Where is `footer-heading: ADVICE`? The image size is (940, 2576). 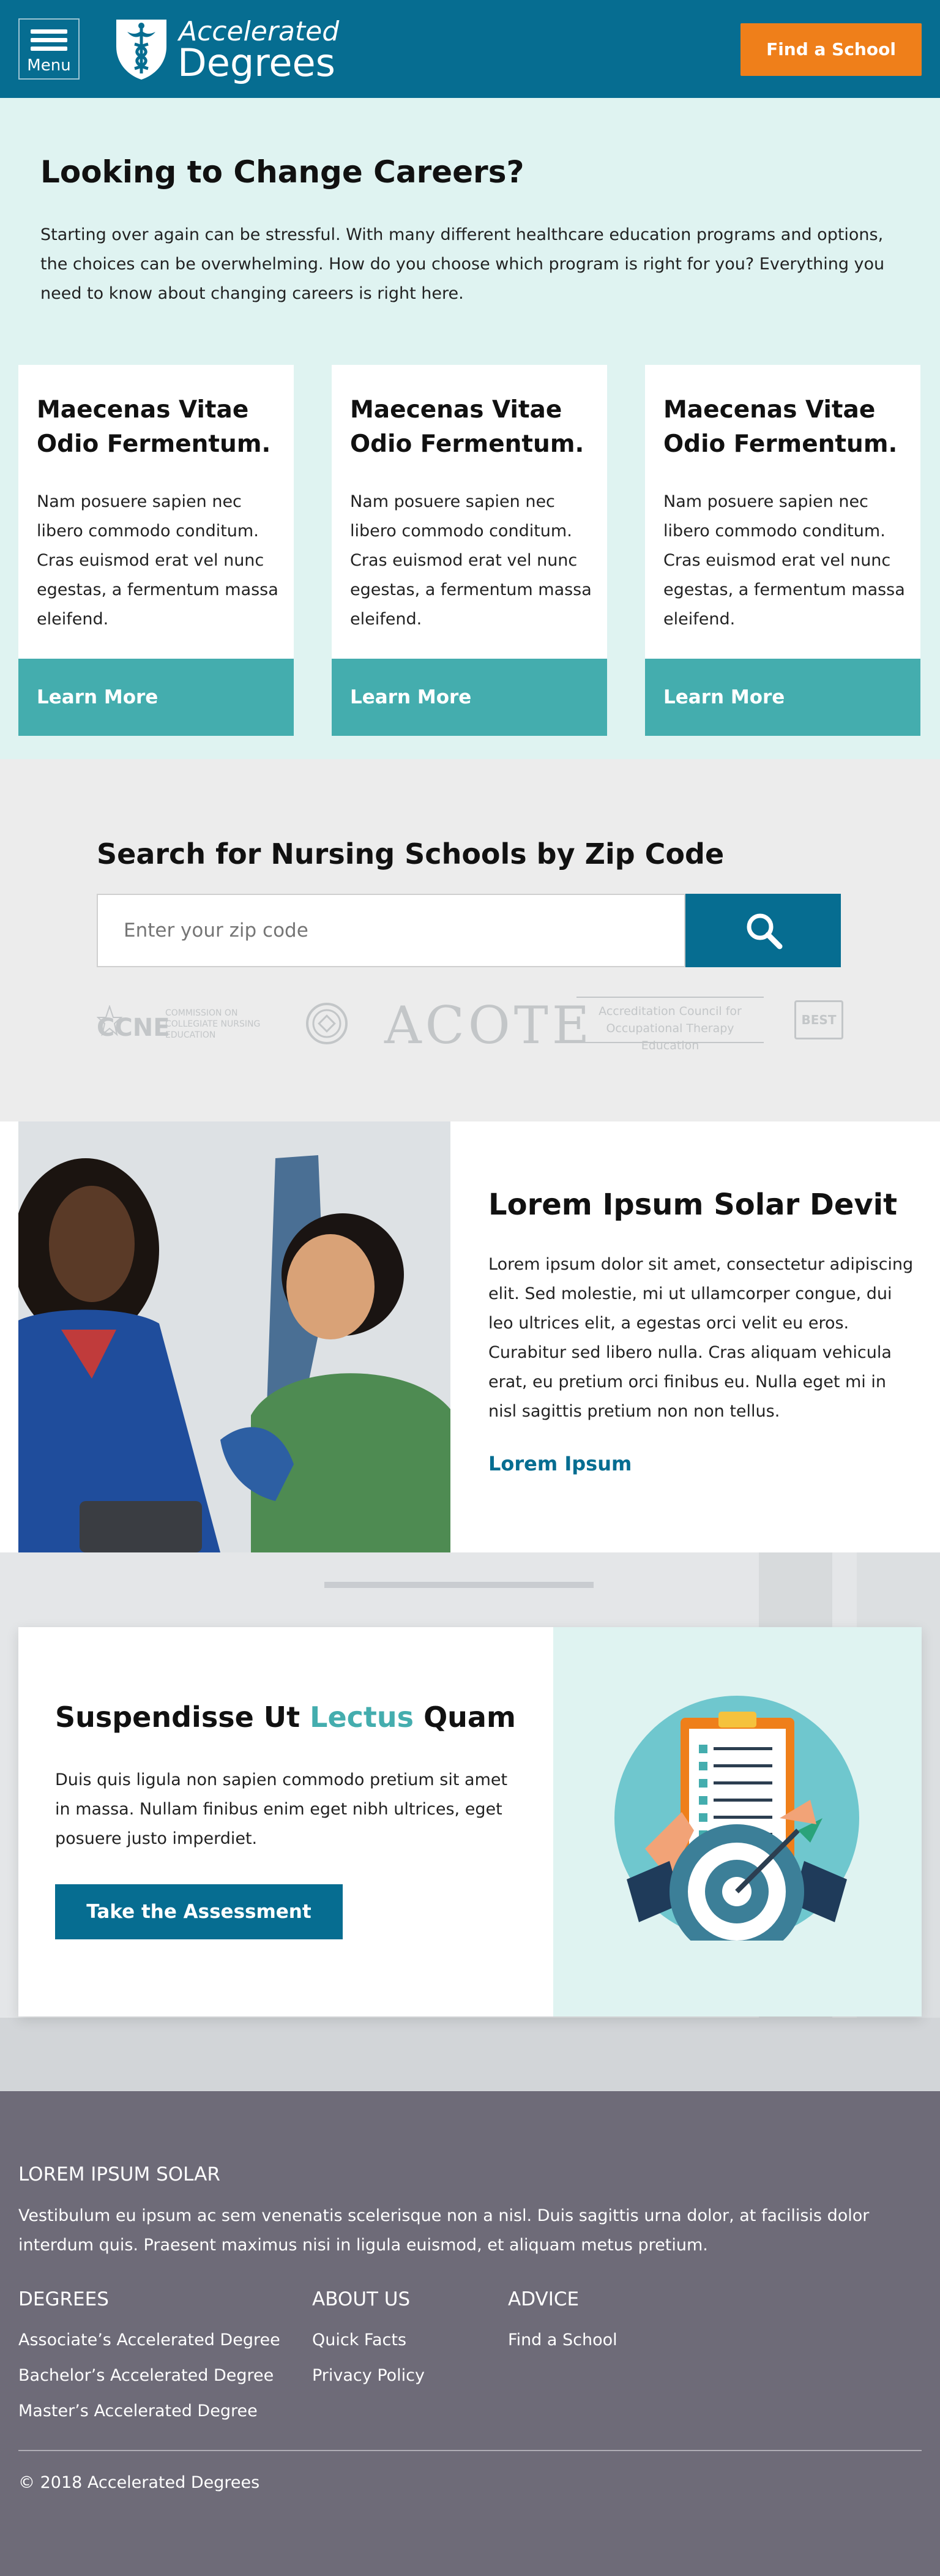 footer-heading: ADVICE is located at coordinates (544, 2299).